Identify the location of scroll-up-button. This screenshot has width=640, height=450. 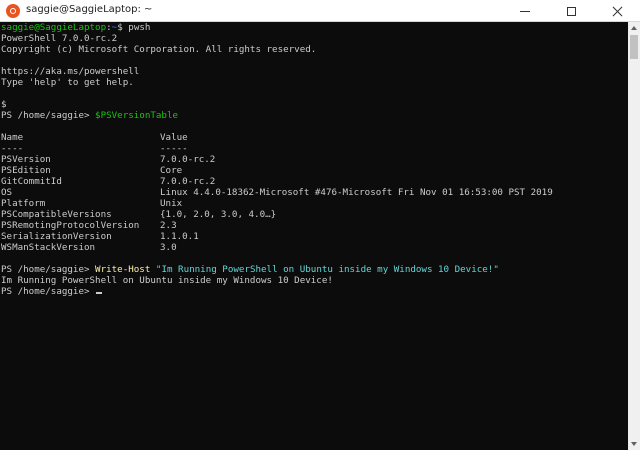
(634, 28).